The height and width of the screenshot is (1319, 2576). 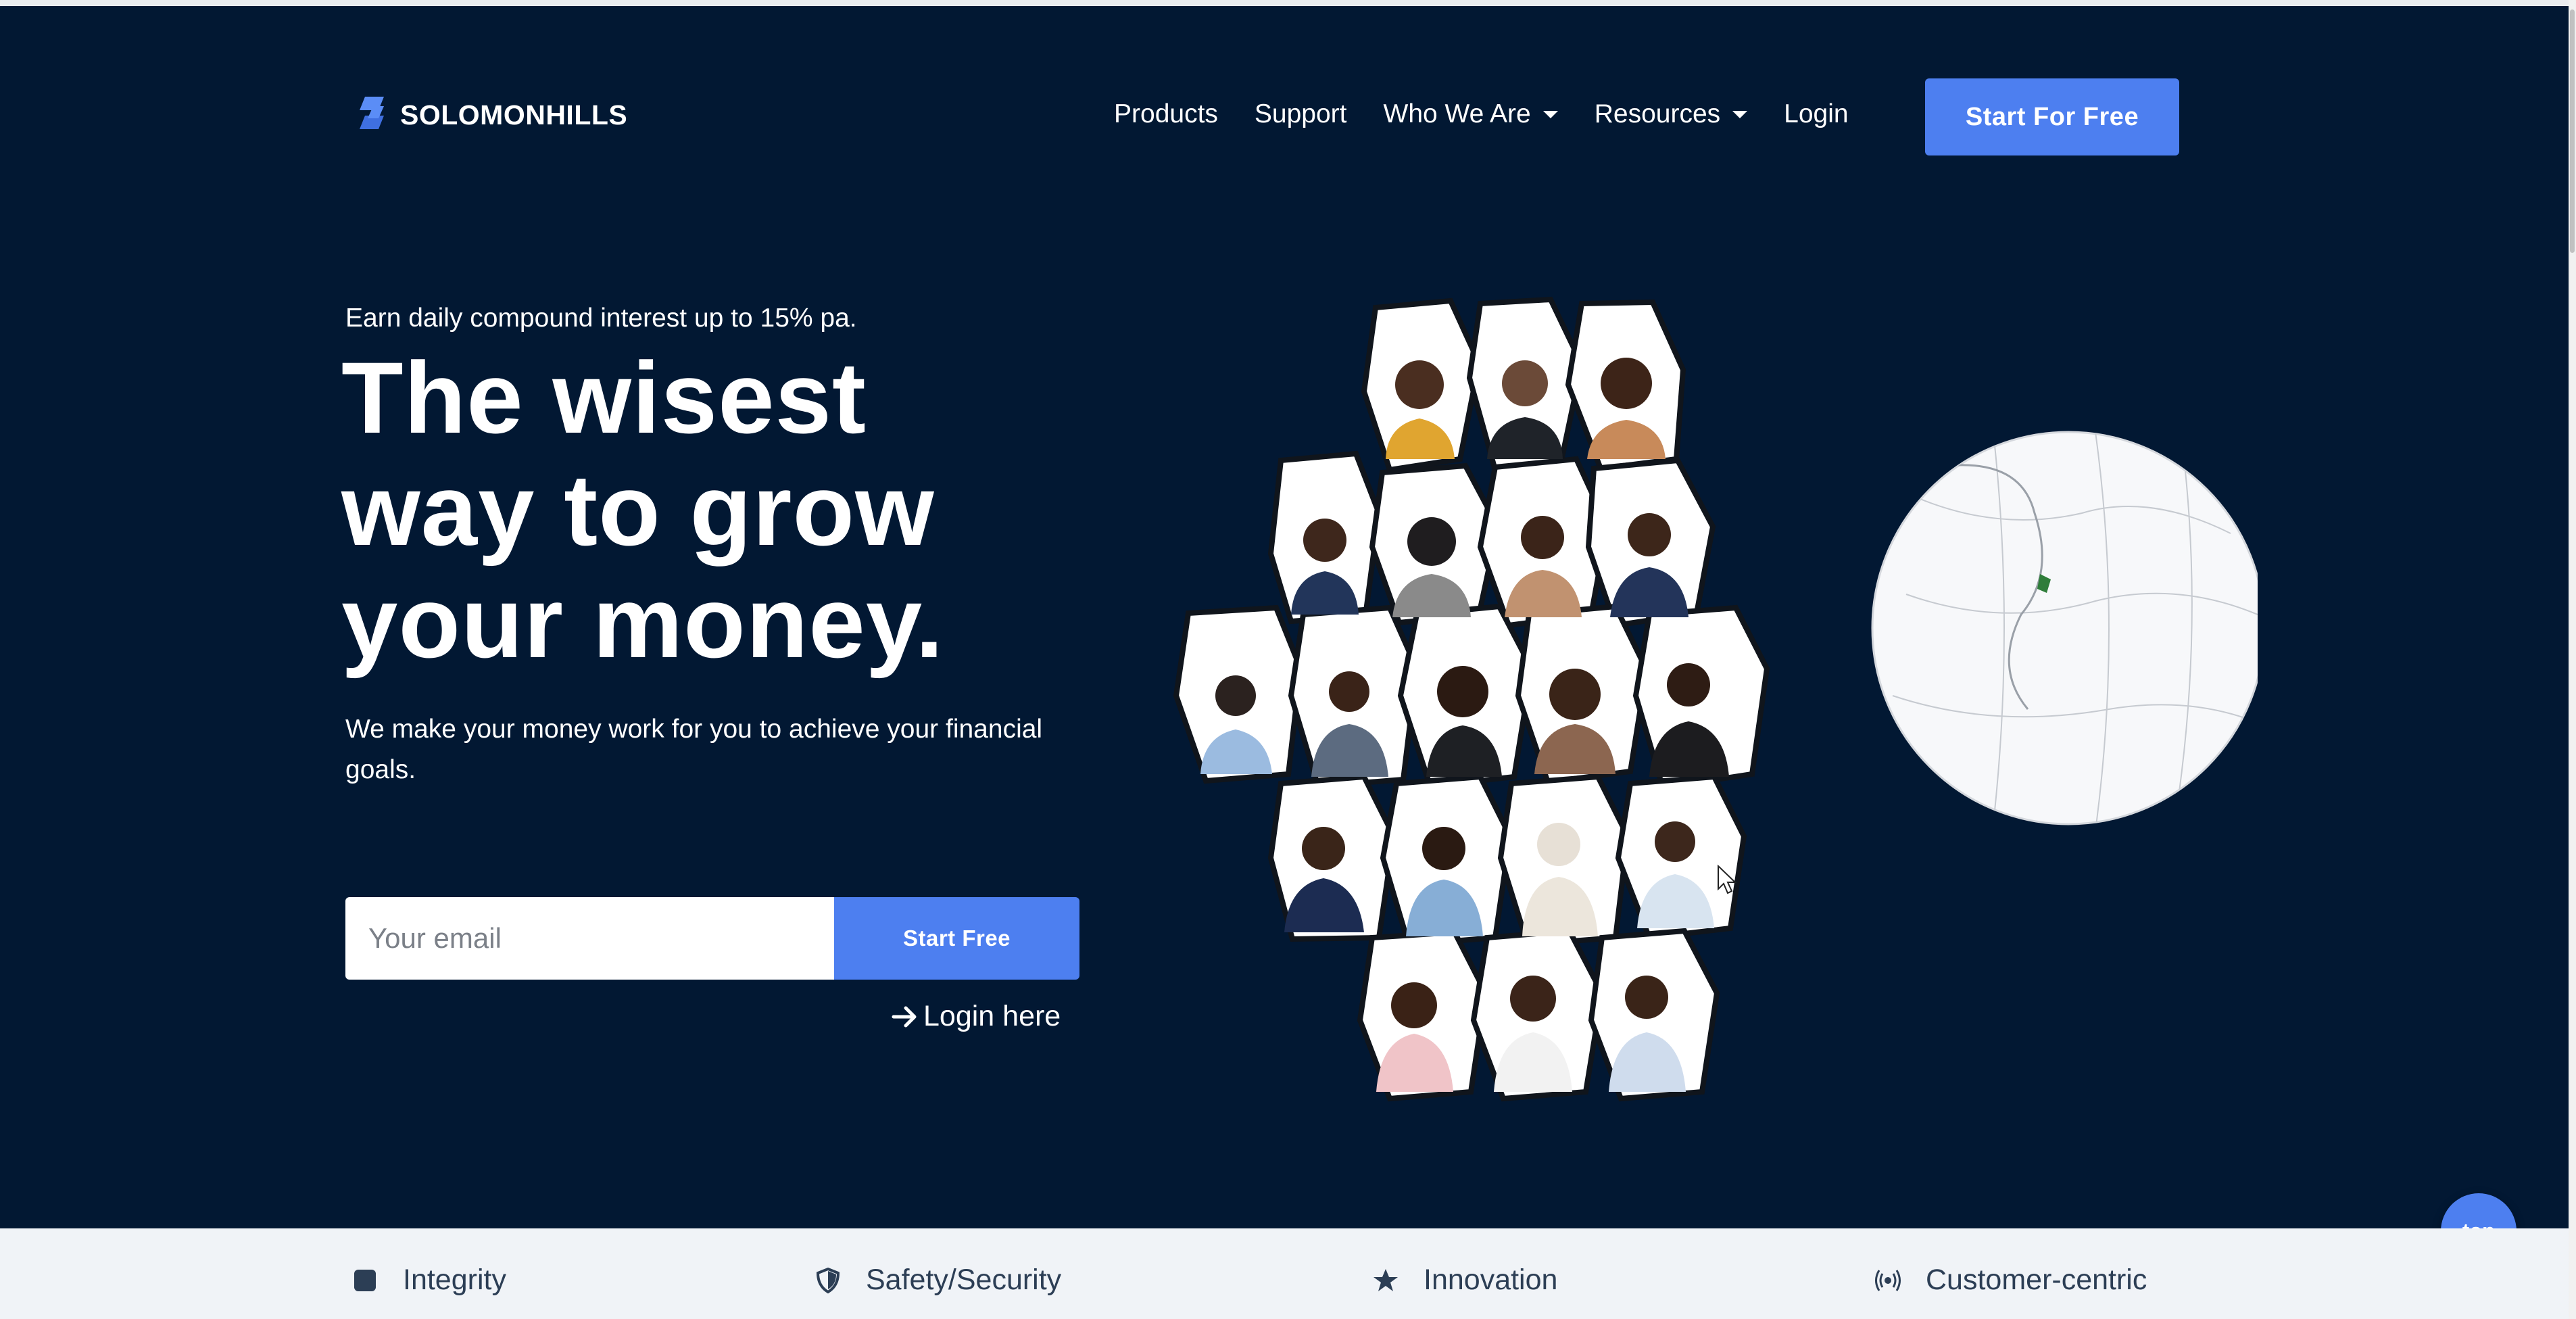 I want to click on signal-icon, so click(x=1888, y=1280).